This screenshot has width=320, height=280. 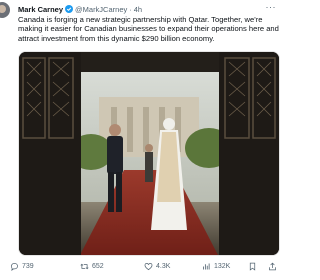 What do you see at coordinates (14, 266) in the screenshot?
I see `reply-icon` at bounding box center [14, 266].